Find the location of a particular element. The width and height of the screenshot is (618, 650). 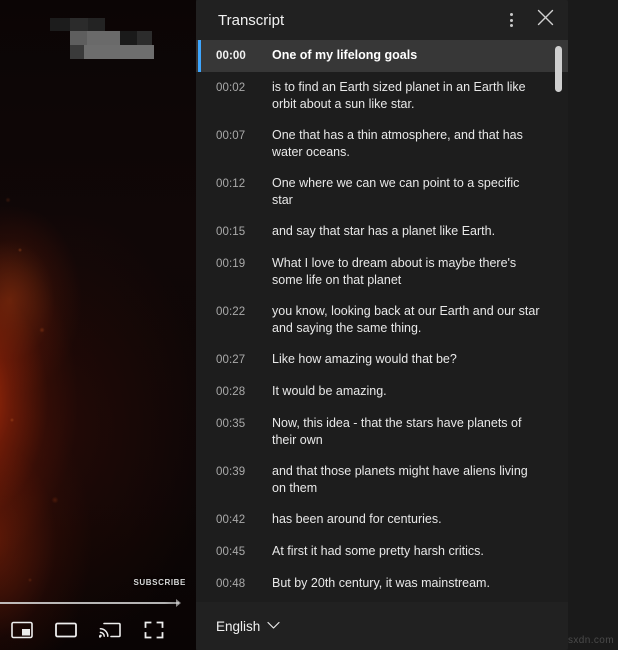

transcript-close-button is located at coordinates (545, 20).